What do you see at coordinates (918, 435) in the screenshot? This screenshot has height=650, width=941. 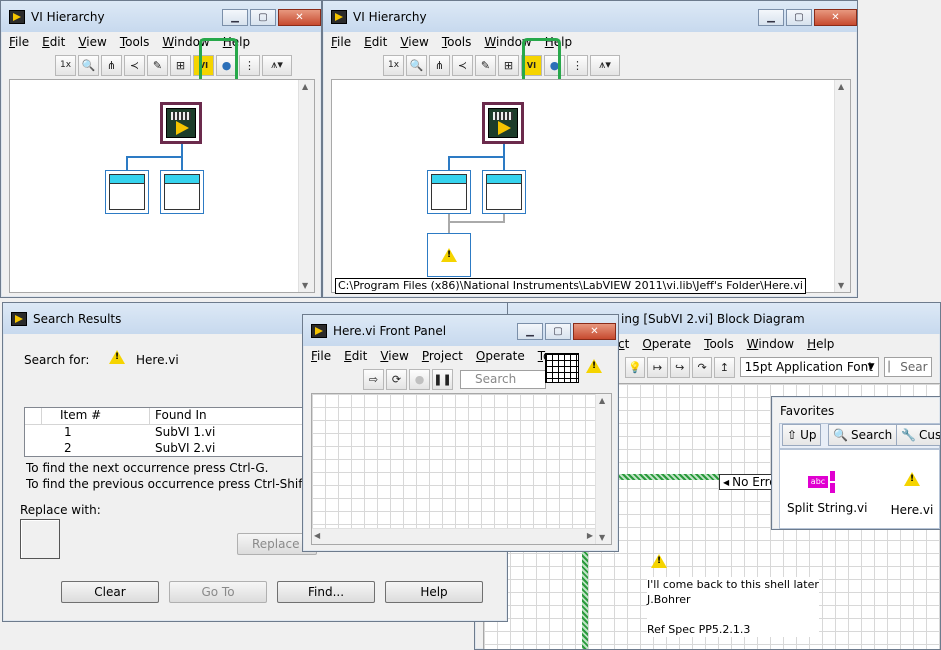 I see `customize-button: 🔧 Cust` at bounding box center [918, 435].